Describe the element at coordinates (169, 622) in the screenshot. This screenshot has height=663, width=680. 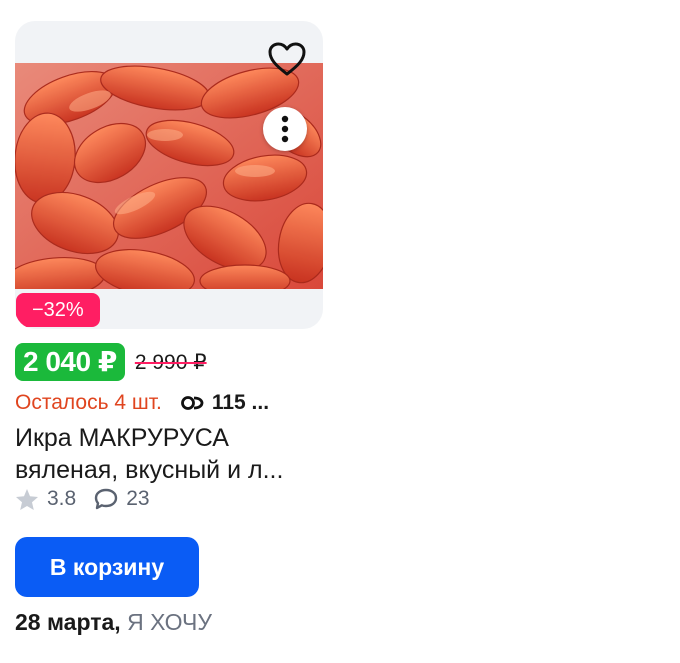
I see `seller-name: Я ХОЧУ` at that location.